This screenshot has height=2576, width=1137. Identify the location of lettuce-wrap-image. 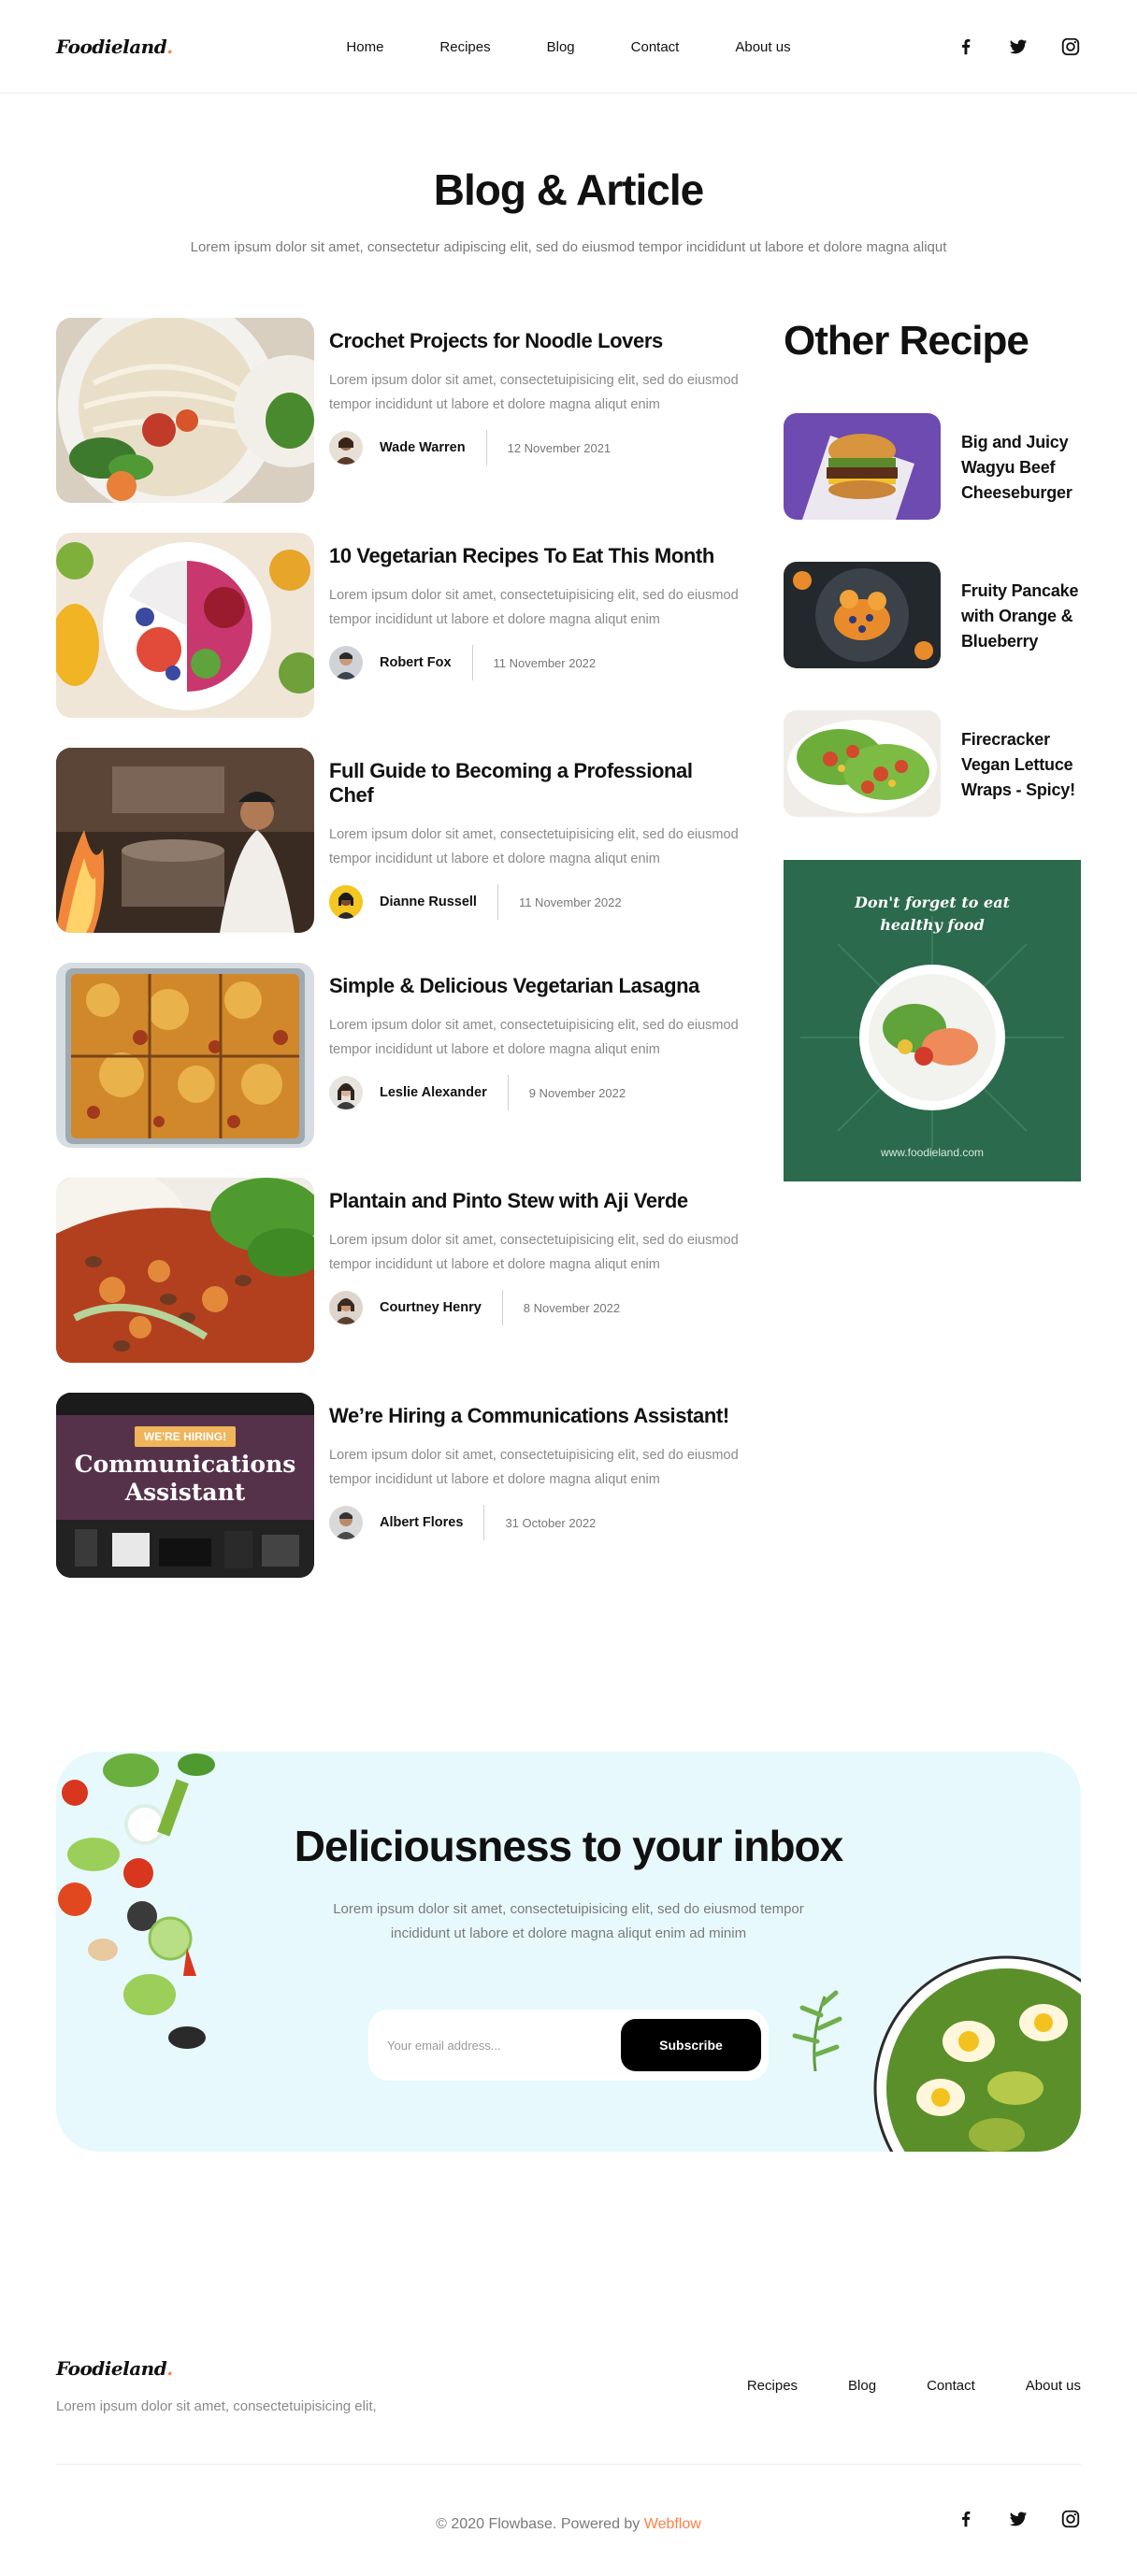
(862, 763).